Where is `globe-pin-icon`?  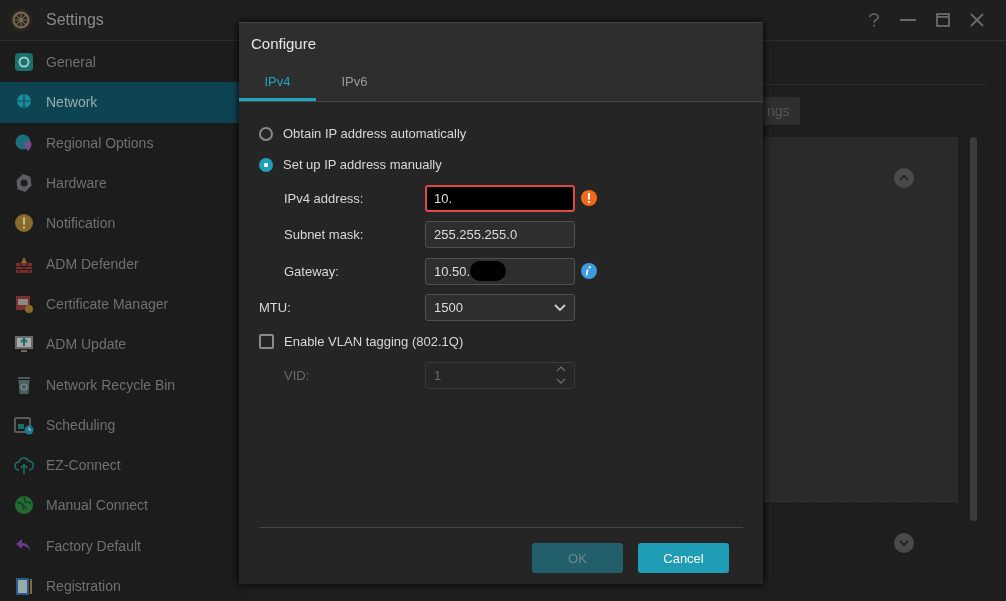
globe-pin-icon is located at coordinates (24, 142).